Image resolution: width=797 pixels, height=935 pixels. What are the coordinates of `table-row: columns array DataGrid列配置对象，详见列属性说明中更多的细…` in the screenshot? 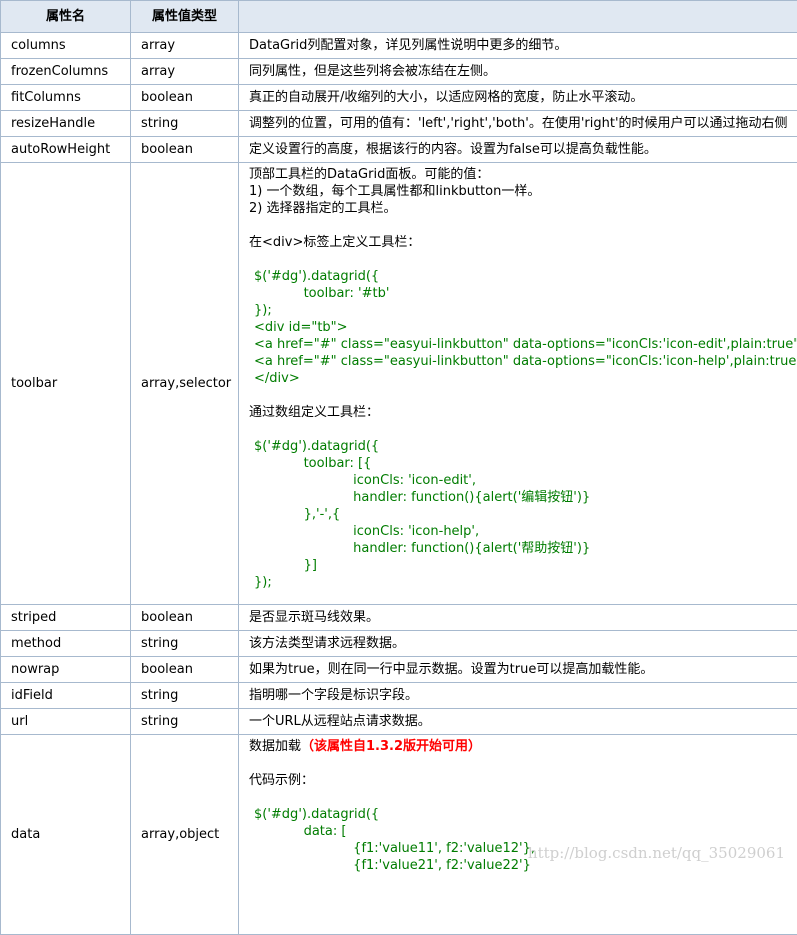 It's located at (399, 46).